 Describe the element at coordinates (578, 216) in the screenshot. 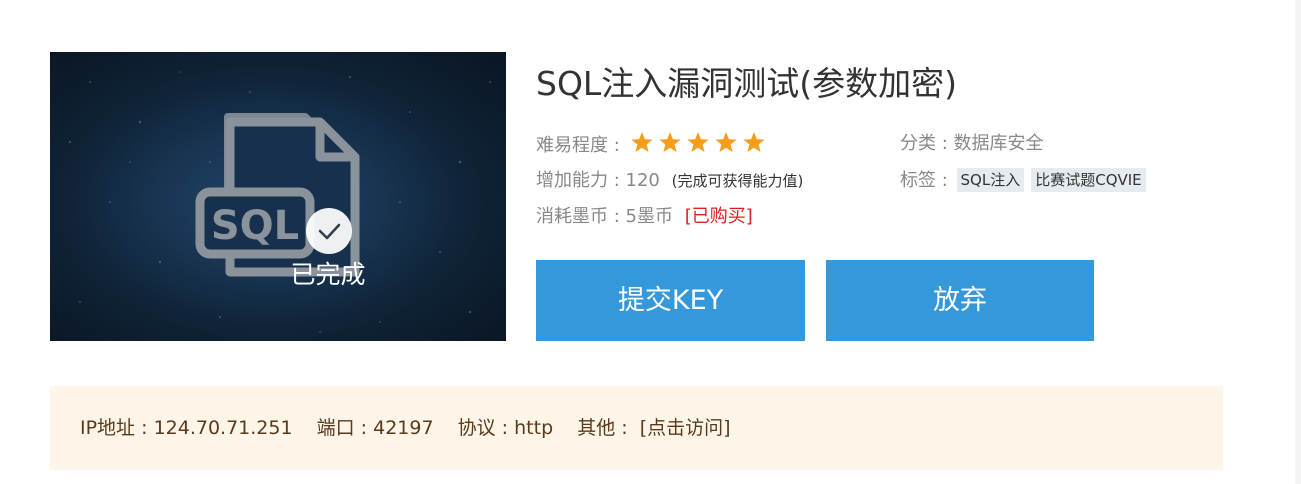

I see `cost-label: 消耗墨币 :` at that location.